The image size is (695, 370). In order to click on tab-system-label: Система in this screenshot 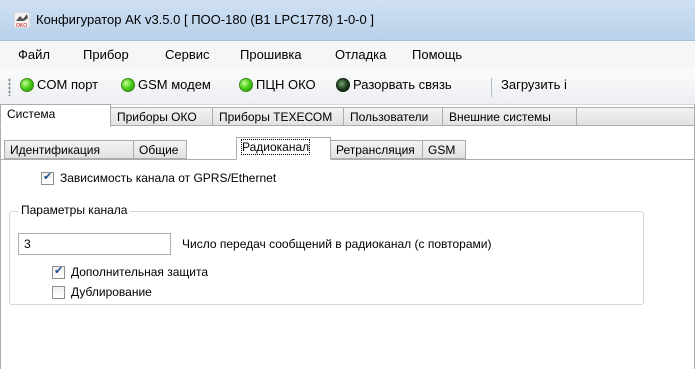, I will do `click(31, 114)`.